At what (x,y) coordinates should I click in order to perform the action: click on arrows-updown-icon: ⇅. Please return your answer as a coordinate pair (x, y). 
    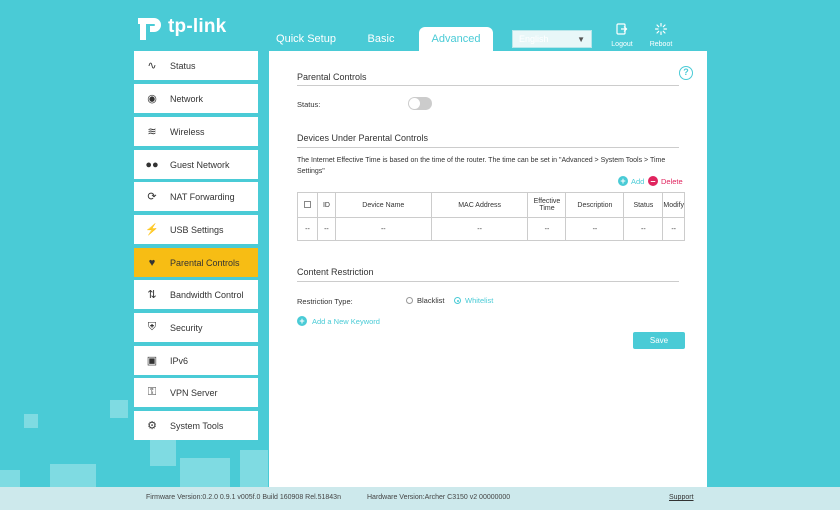
    Looking at the image, I should click on (152, 295).